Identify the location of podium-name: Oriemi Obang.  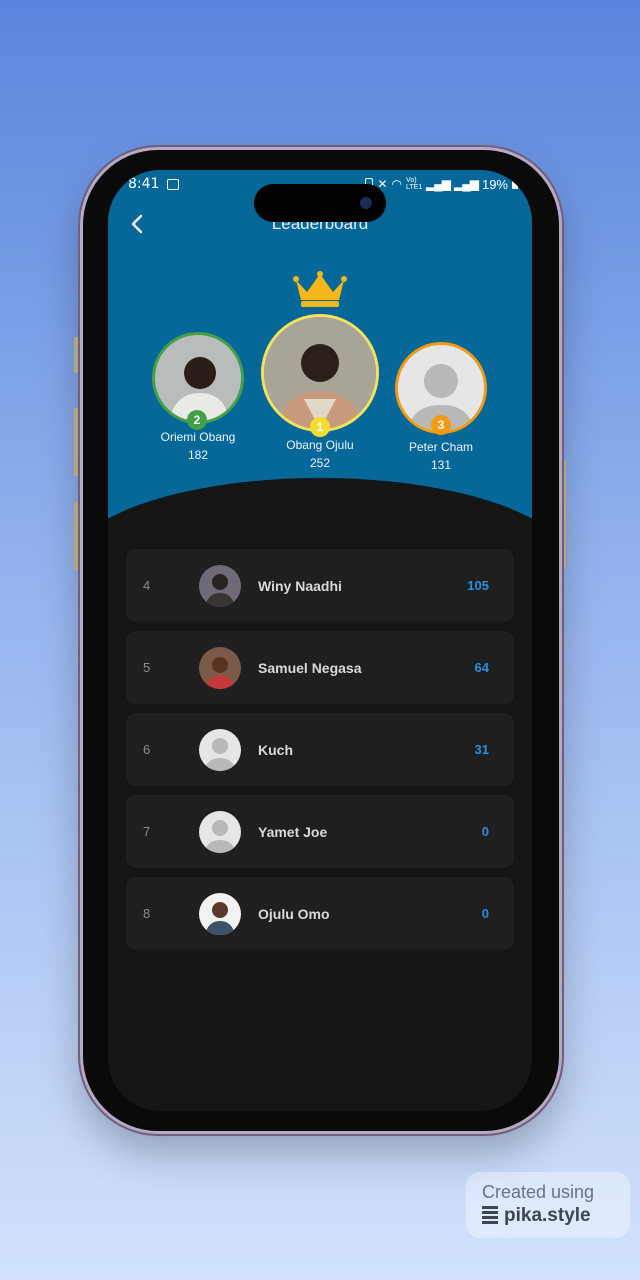
(198, 437).